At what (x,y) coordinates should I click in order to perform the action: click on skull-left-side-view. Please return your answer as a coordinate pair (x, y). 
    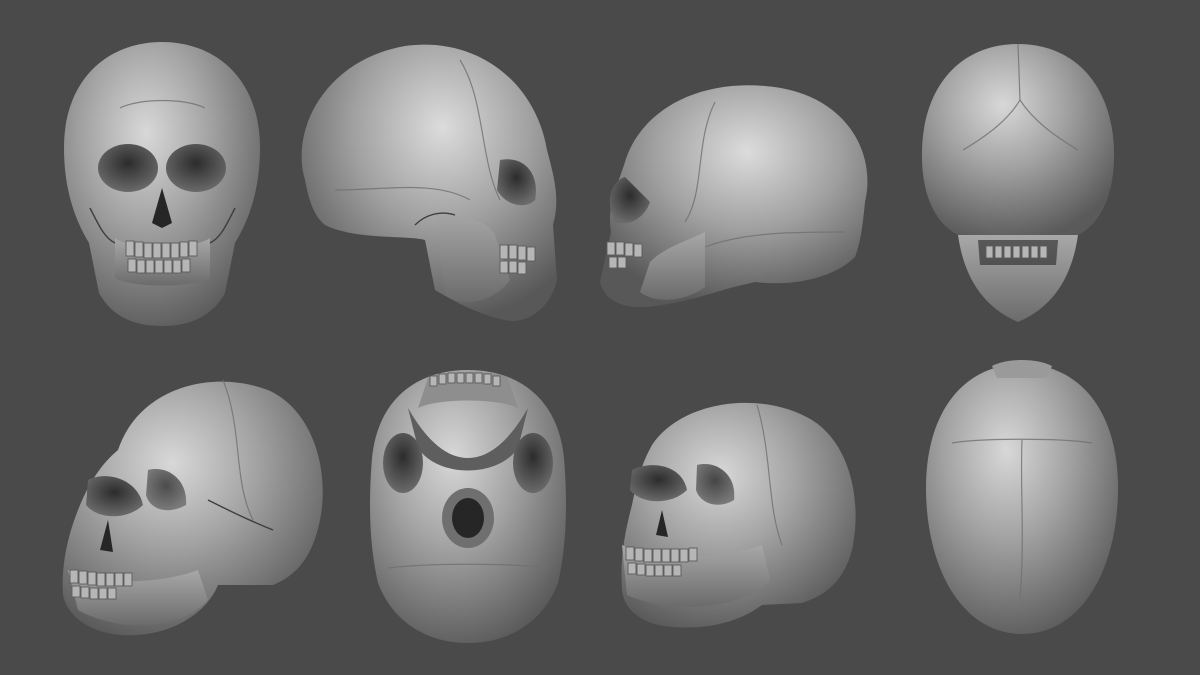
    Looking at the image, I should click on (737, 197).